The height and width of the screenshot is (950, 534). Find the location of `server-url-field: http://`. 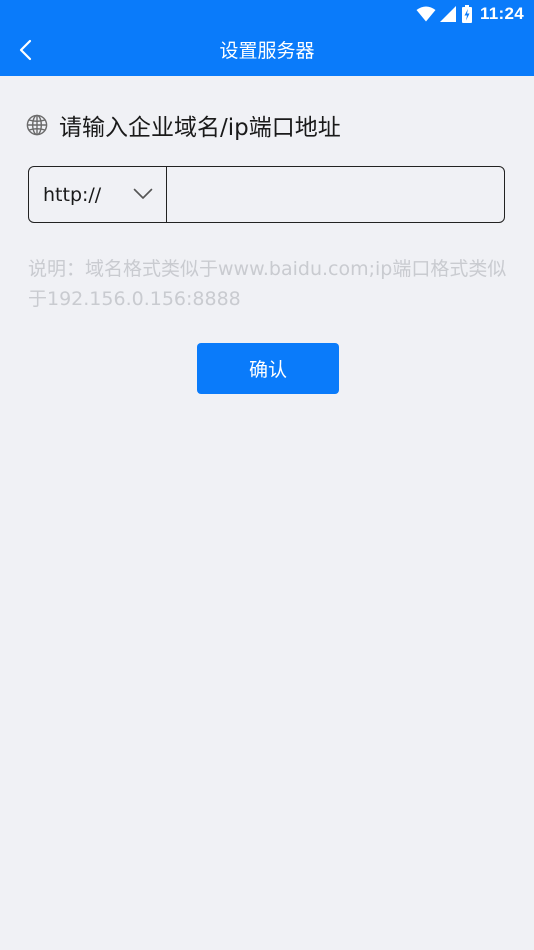

server-url-field: http:// is located at coordinates (266, 194).